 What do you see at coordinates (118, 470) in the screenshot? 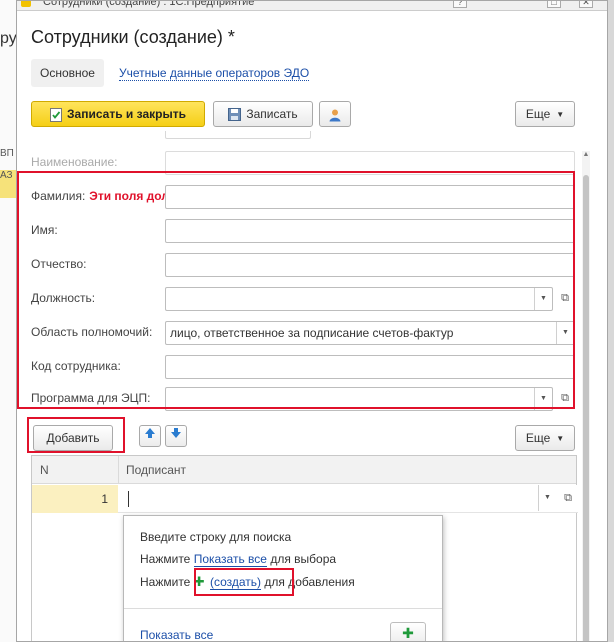
I see `column-divider` at bounding box center [118, 470].